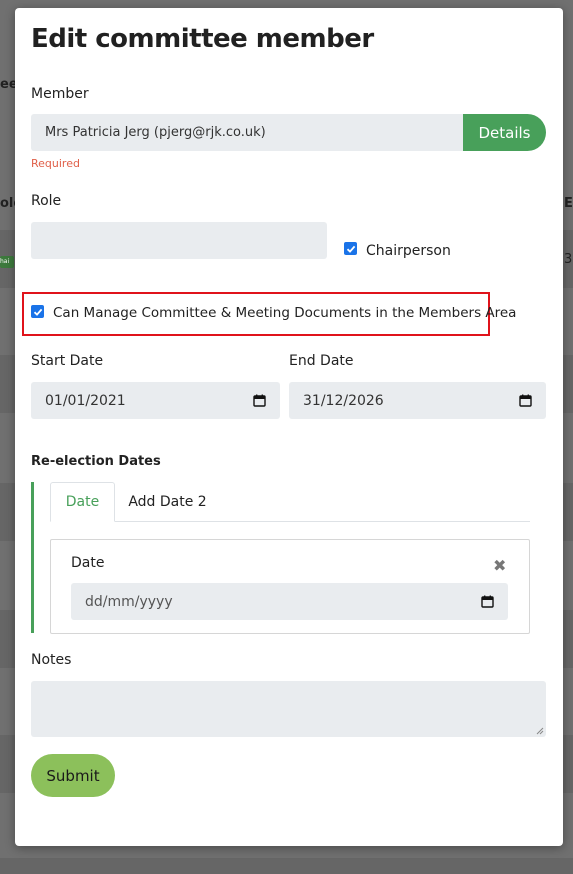 This screenshot has height=874, width=573. I want to click on tab-add-date-2-label: Add Date 2, so click(167, 502).